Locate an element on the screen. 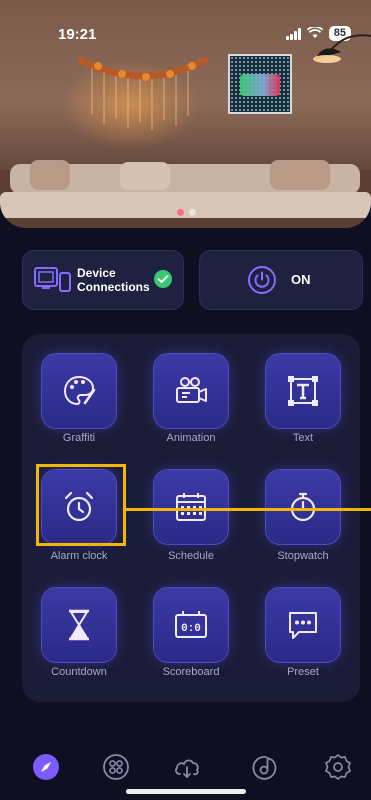  stopwatch-icon is located at coordinates (303, 507).